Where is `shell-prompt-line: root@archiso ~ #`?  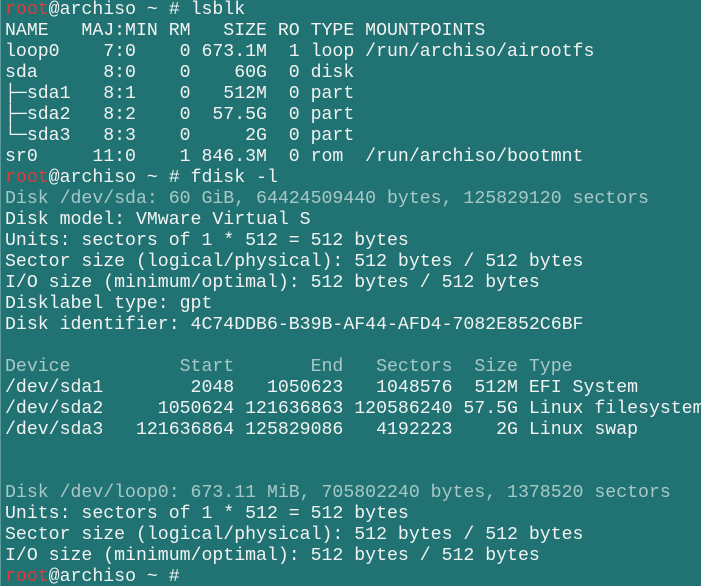
shell-prompt-line: root@archiso ~ # is located at coordinates (353, 576).